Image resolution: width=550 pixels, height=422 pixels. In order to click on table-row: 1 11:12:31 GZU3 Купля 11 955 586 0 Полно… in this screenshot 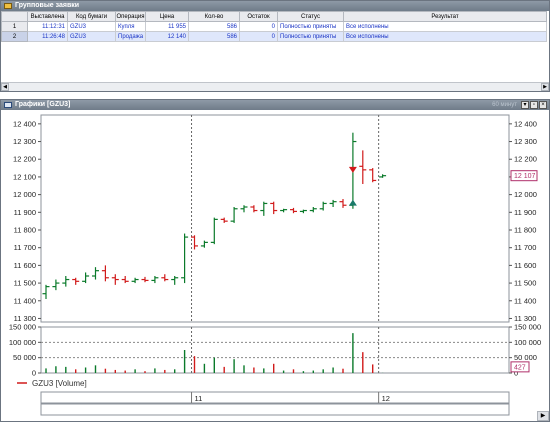, I will do `click(274, 26)`.